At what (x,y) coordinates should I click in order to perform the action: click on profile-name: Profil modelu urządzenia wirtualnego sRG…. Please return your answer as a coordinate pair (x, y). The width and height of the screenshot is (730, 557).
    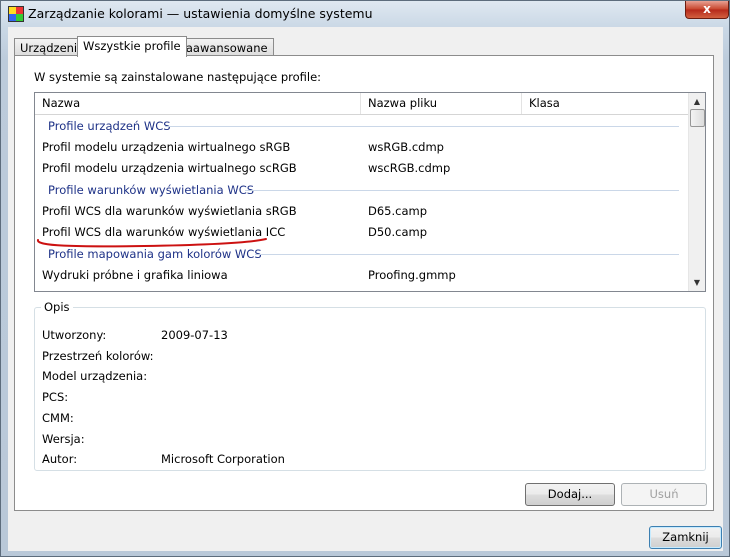
    Looking at the image, I should click on (166, 147).